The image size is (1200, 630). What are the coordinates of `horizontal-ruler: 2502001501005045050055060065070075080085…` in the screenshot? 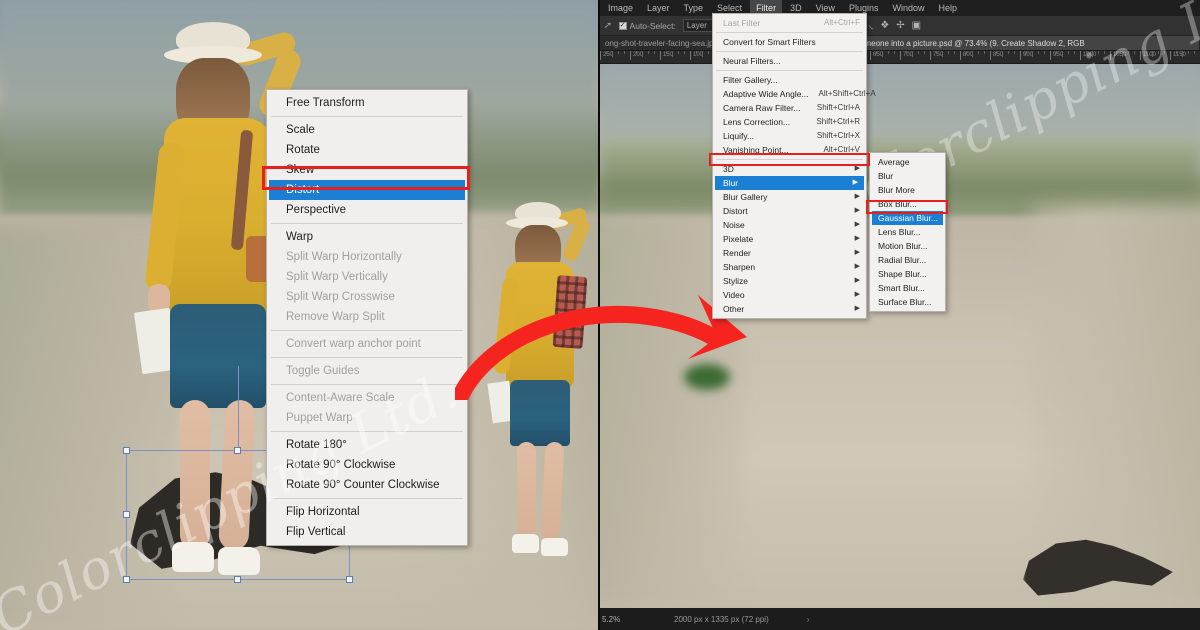 It's located at (900, 57).